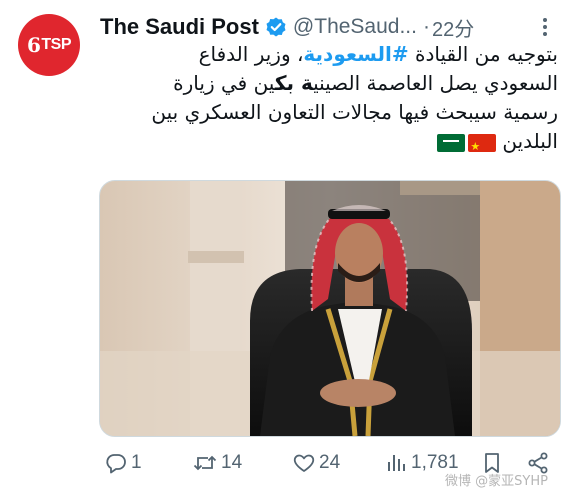 Image resolution: width=578 pixels, height=500 pixels. What do you see at coordinates (467, 142) in the screenshot?
I see `flag-emojis` at bounding box center [467, 142].